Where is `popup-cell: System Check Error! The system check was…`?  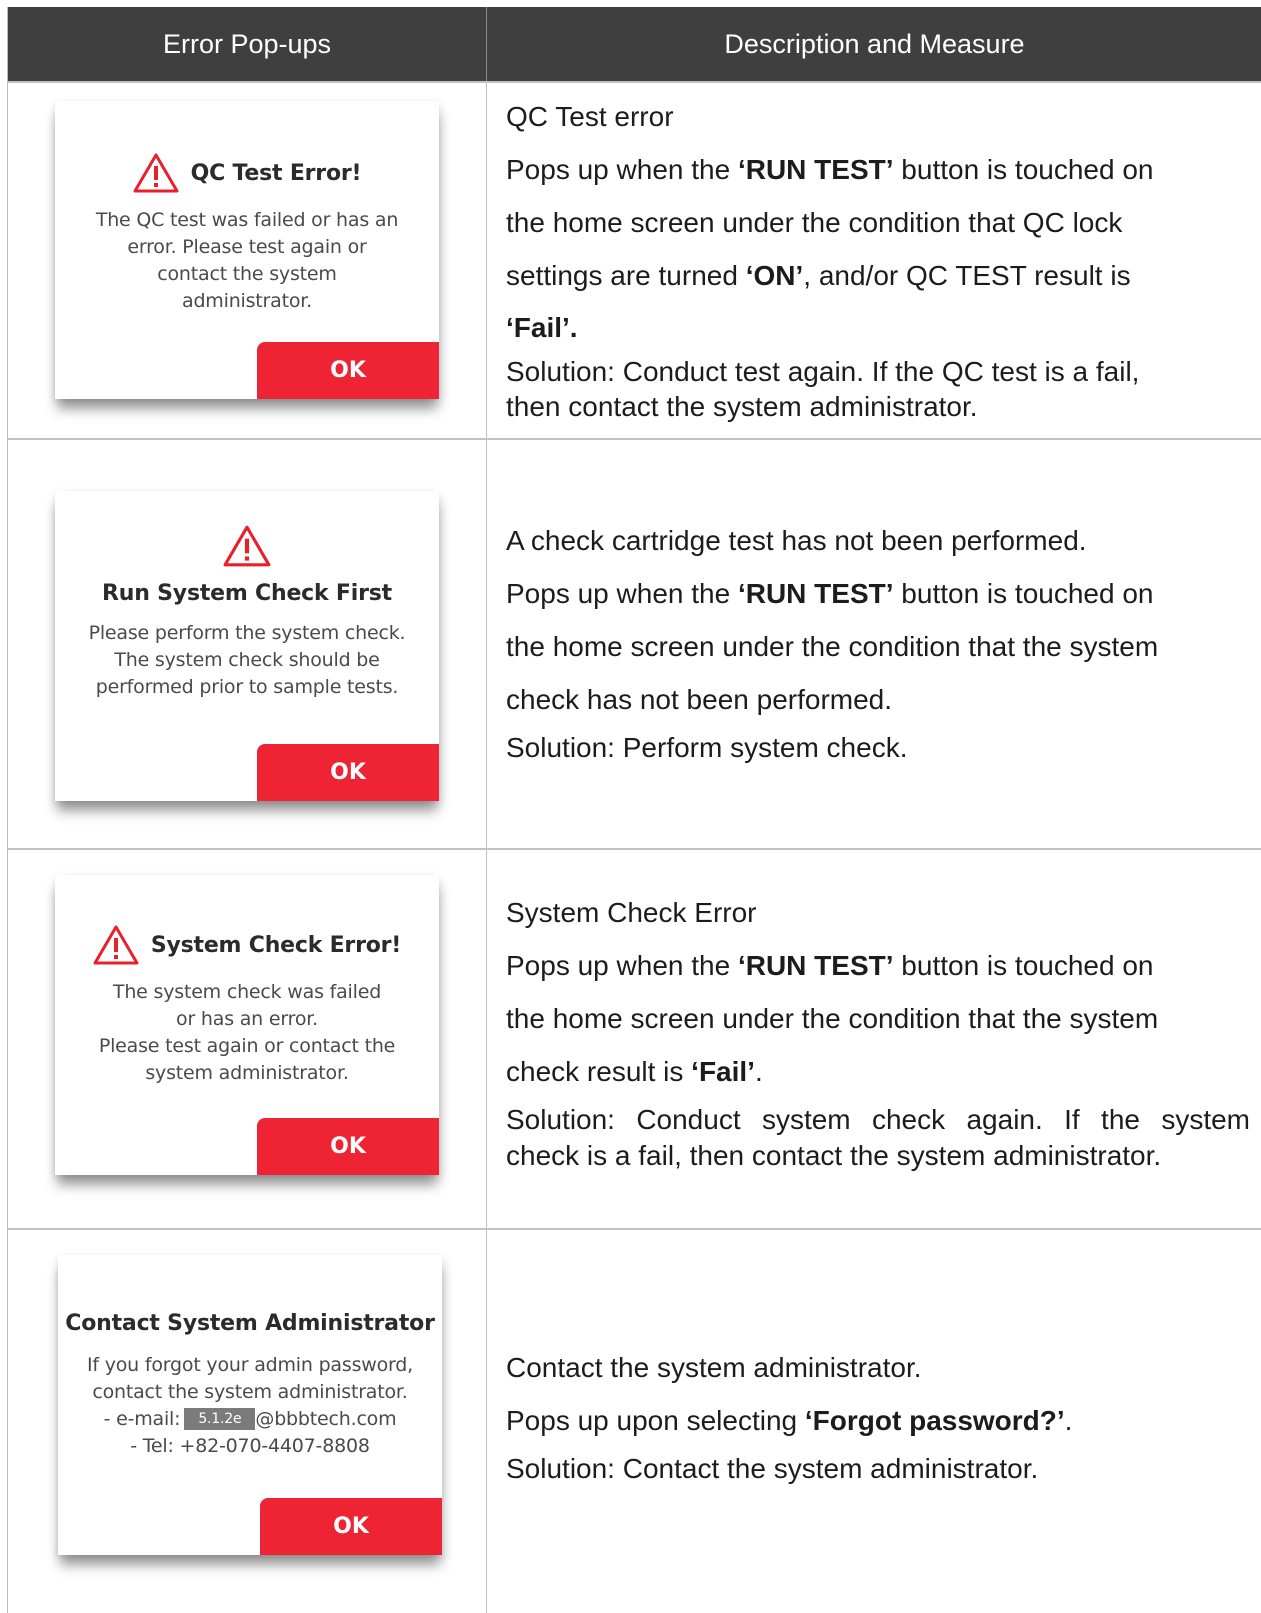 popup-cell: System Check Error! The system check was… is located at coordinates (247, 1039).